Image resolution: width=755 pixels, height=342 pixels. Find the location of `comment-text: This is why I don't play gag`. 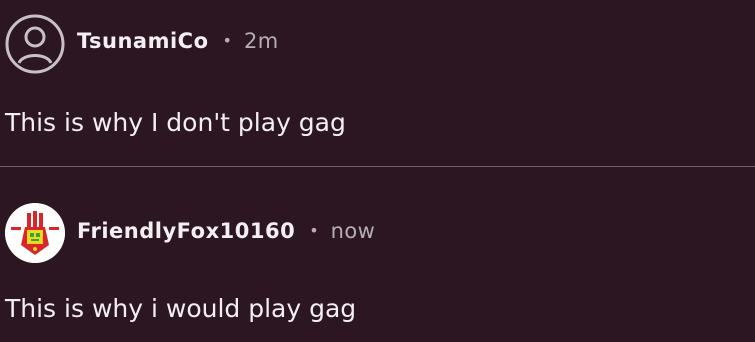

comment-text: This is why I don't play gag is located at coordinates (175, 122).